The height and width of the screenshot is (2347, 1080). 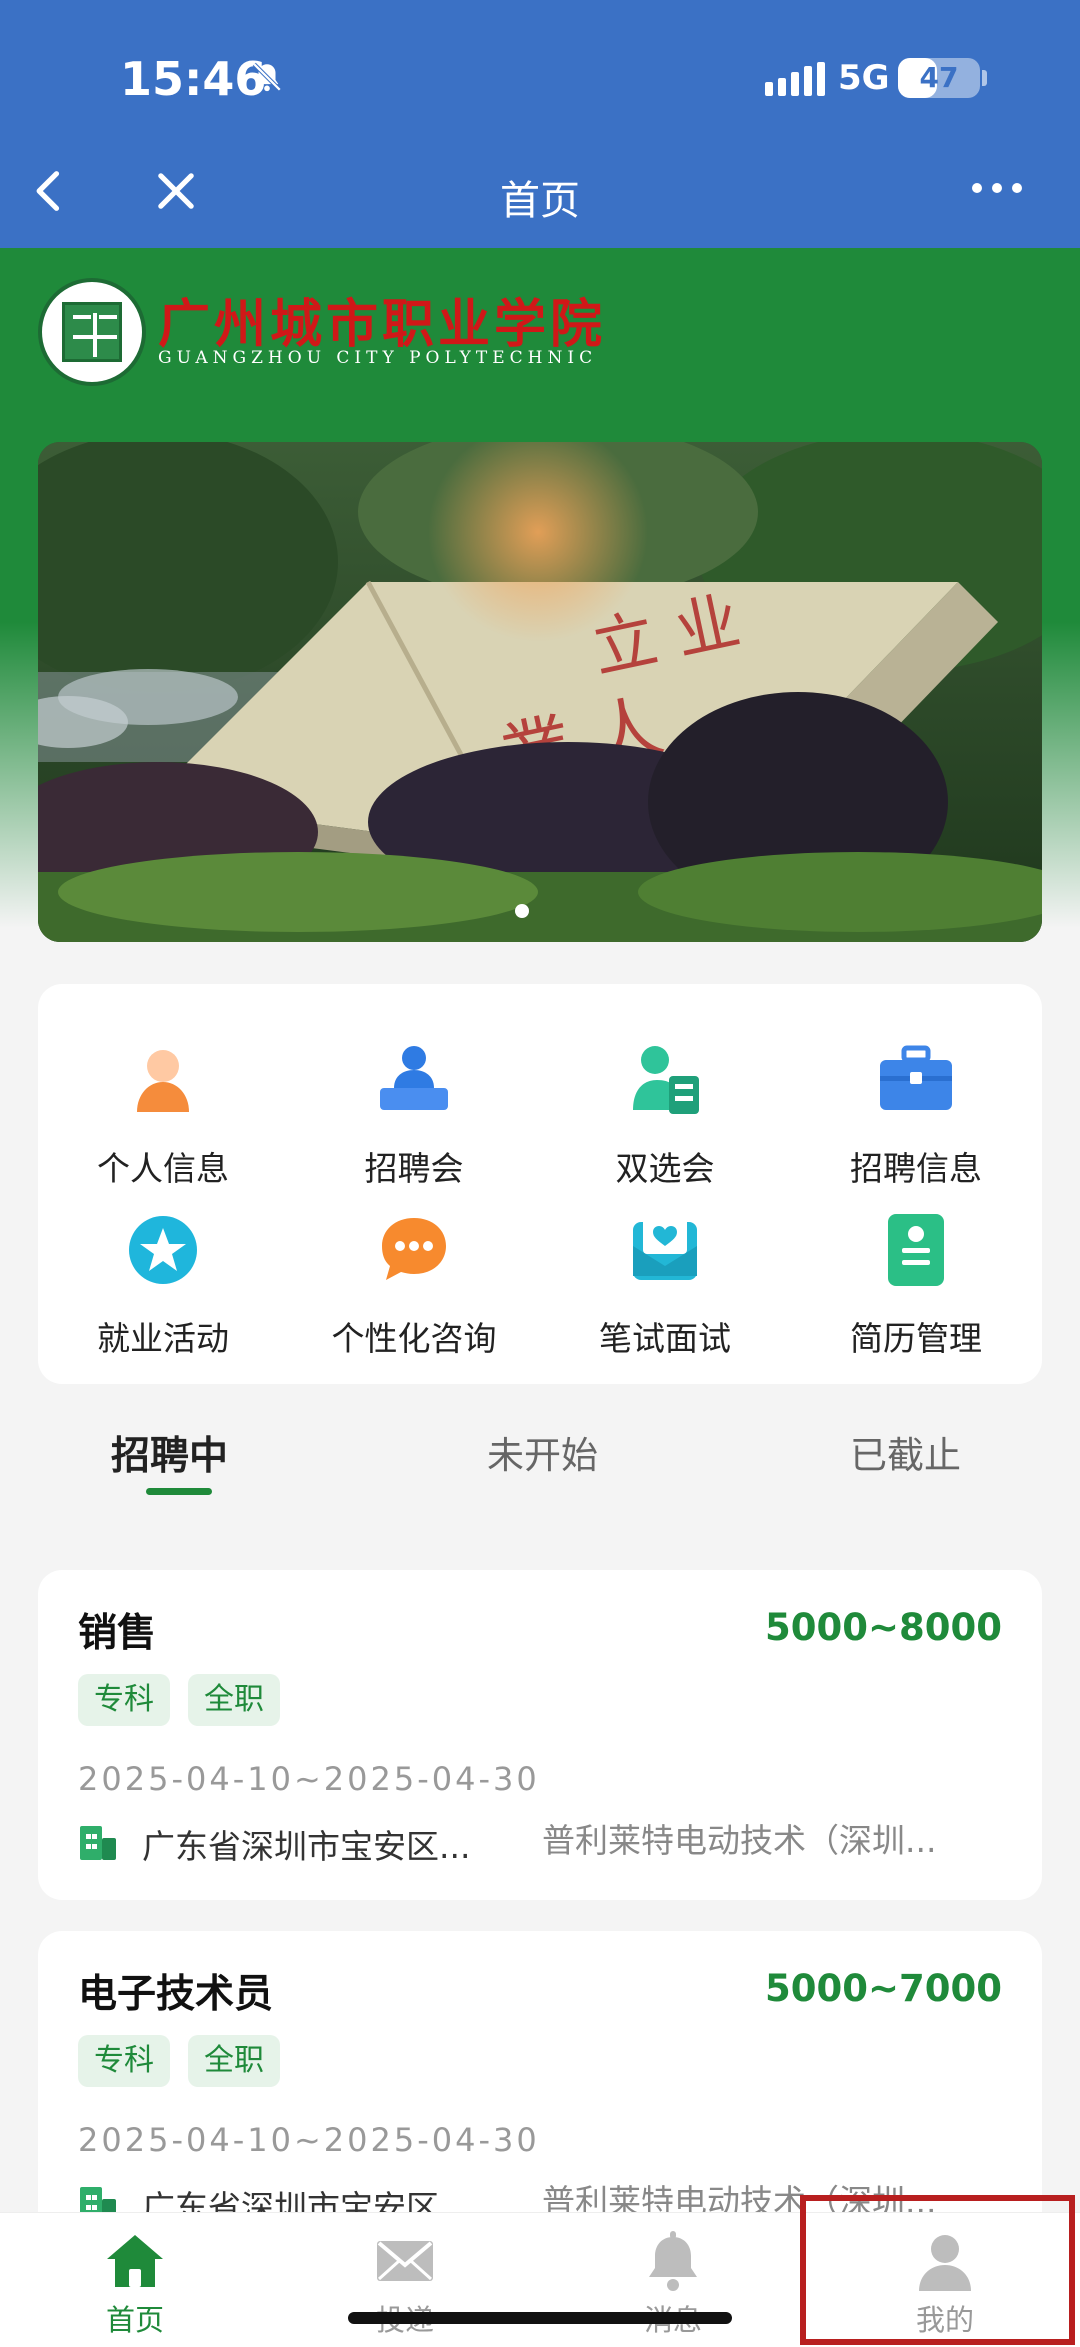 I want to click on home-icon, so click(x=135, y=2261).